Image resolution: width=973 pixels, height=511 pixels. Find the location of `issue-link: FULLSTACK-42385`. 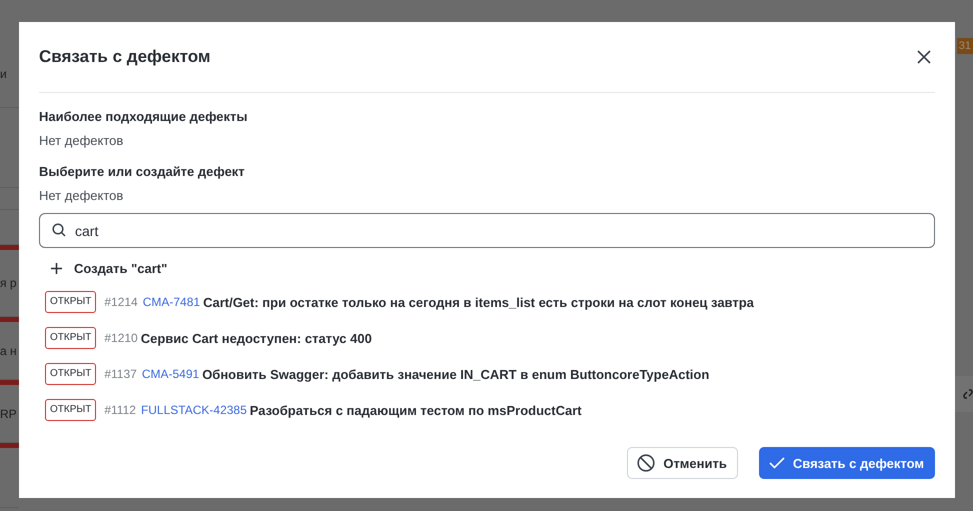

issue-link: FULLSTACK-42385 is located at coordinates (193, 410).